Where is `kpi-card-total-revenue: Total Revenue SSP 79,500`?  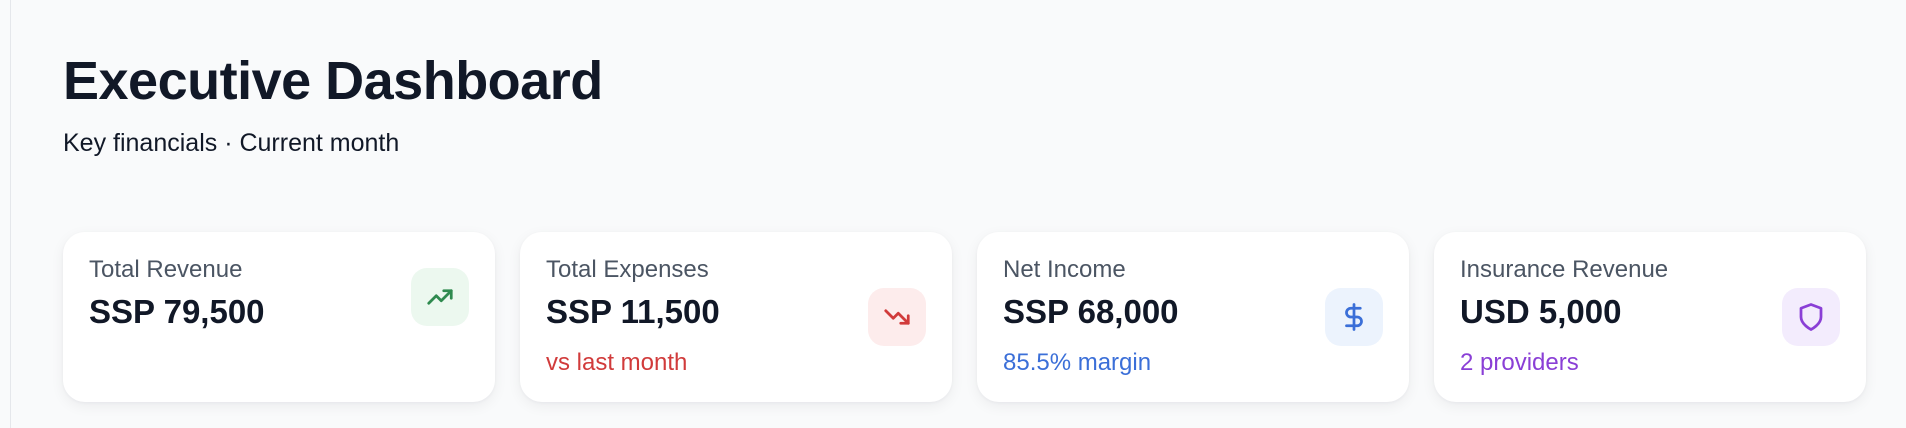
kpi-card-total-revenue: Total Revenue SSP 79,500 is located at coordinates (279, 317).